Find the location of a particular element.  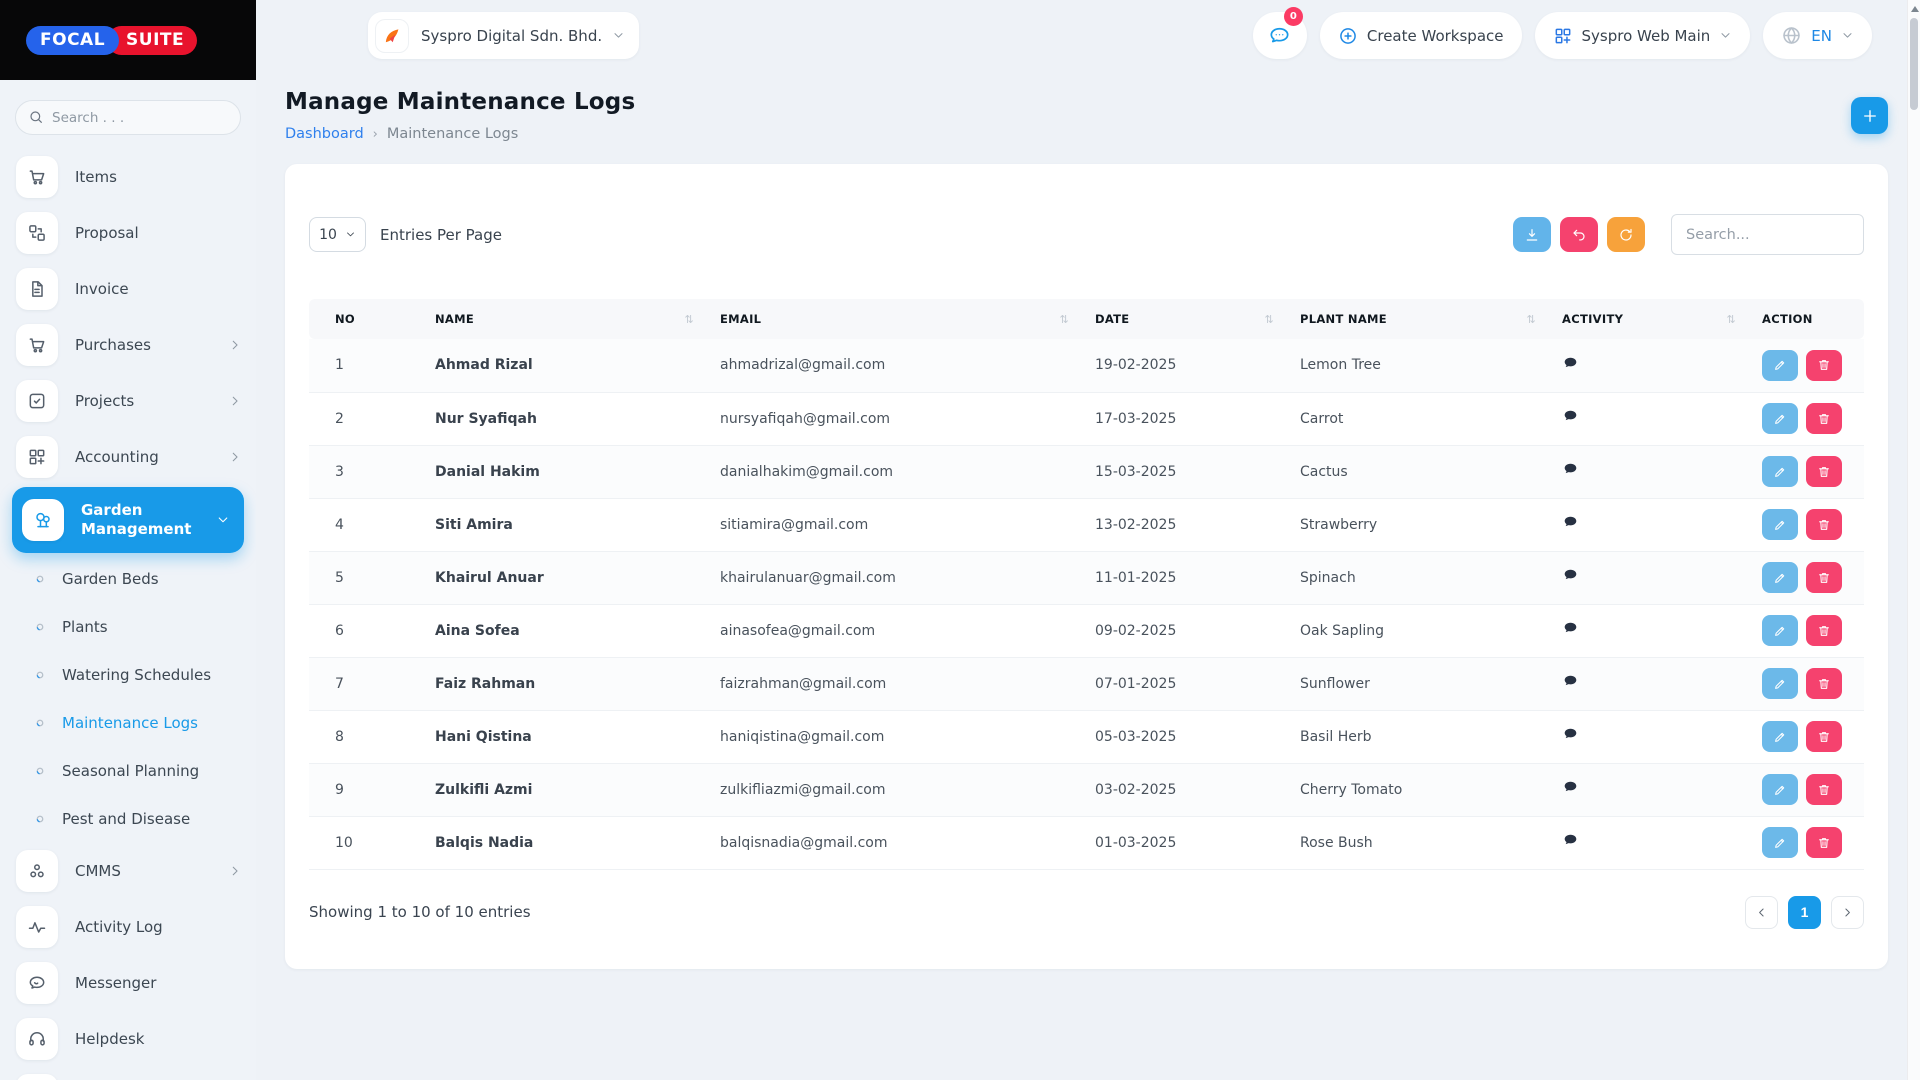

sidebar-item-items: Items is located at coordinates (128, 177).